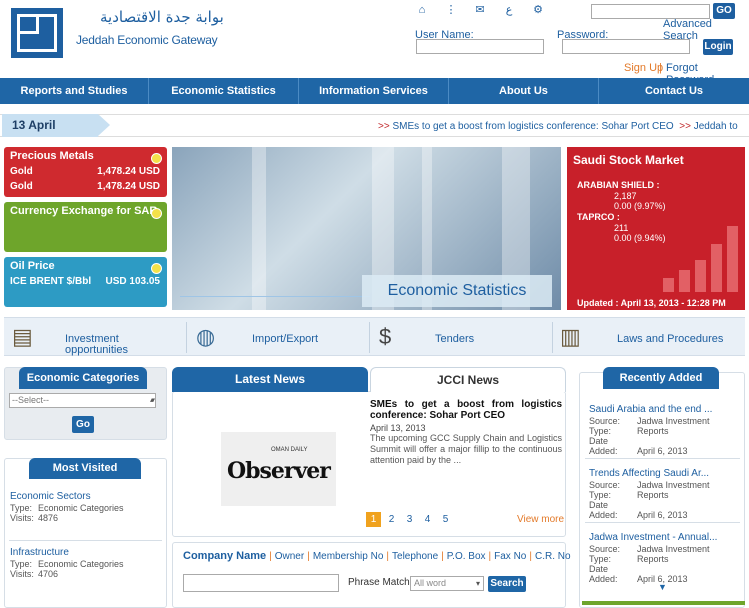  I want to click on tab-latest-news: Latest News, so click(270, 379).